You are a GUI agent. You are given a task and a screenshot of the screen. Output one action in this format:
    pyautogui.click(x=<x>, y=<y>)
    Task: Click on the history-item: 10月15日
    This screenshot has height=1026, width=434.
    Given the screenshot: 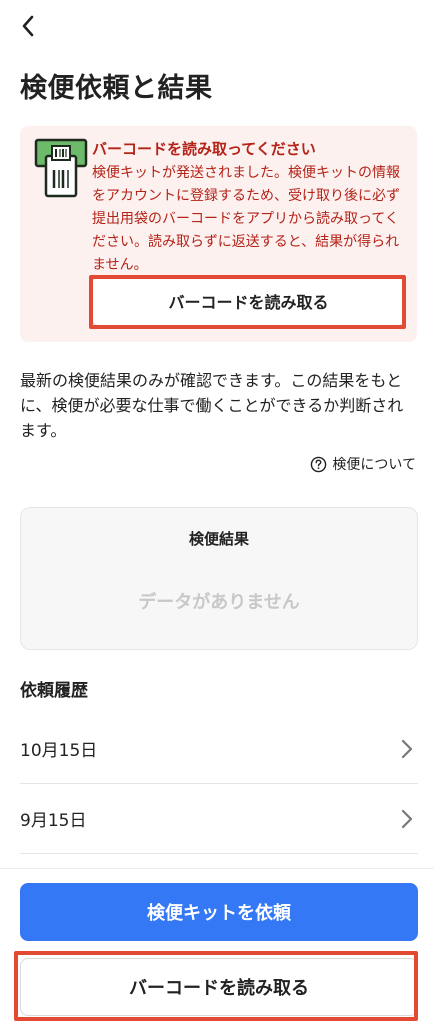 What is the action you would take?
    pyautogui.click(x=219, y=749)
    